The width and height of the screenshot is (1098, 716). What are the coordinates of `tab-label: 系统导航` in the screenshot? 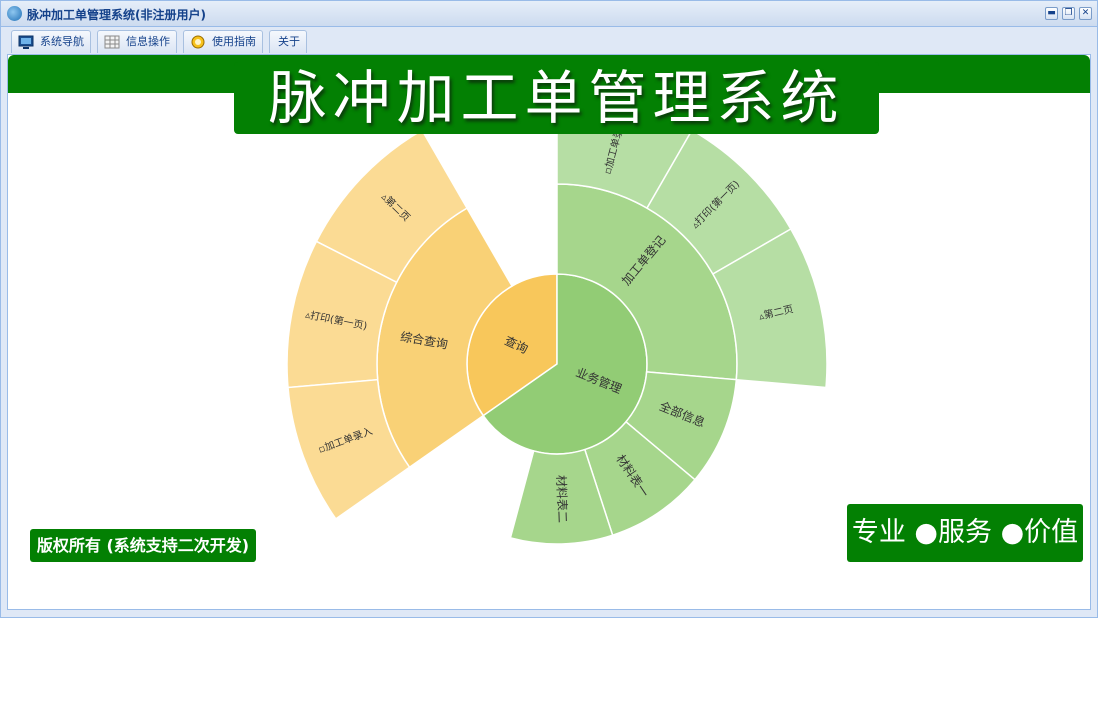 It's located at (62, 41).